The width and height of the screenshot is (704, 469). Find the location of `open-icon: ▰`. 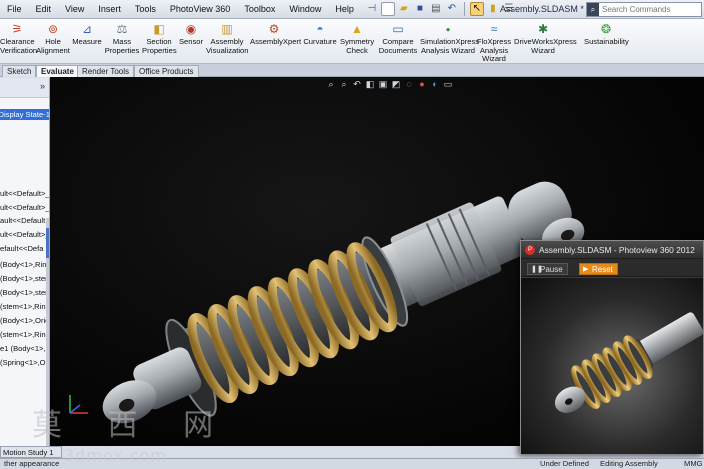

open-icon: ▰ is located at coordinates (404, 9).